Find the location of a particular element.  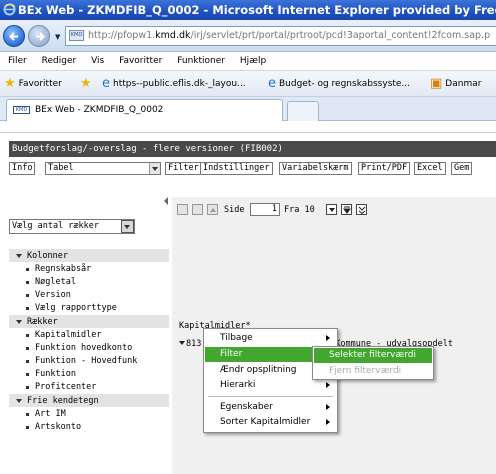

rows-count-select: Vælg antal rækker is located at coordinates (72, 226).